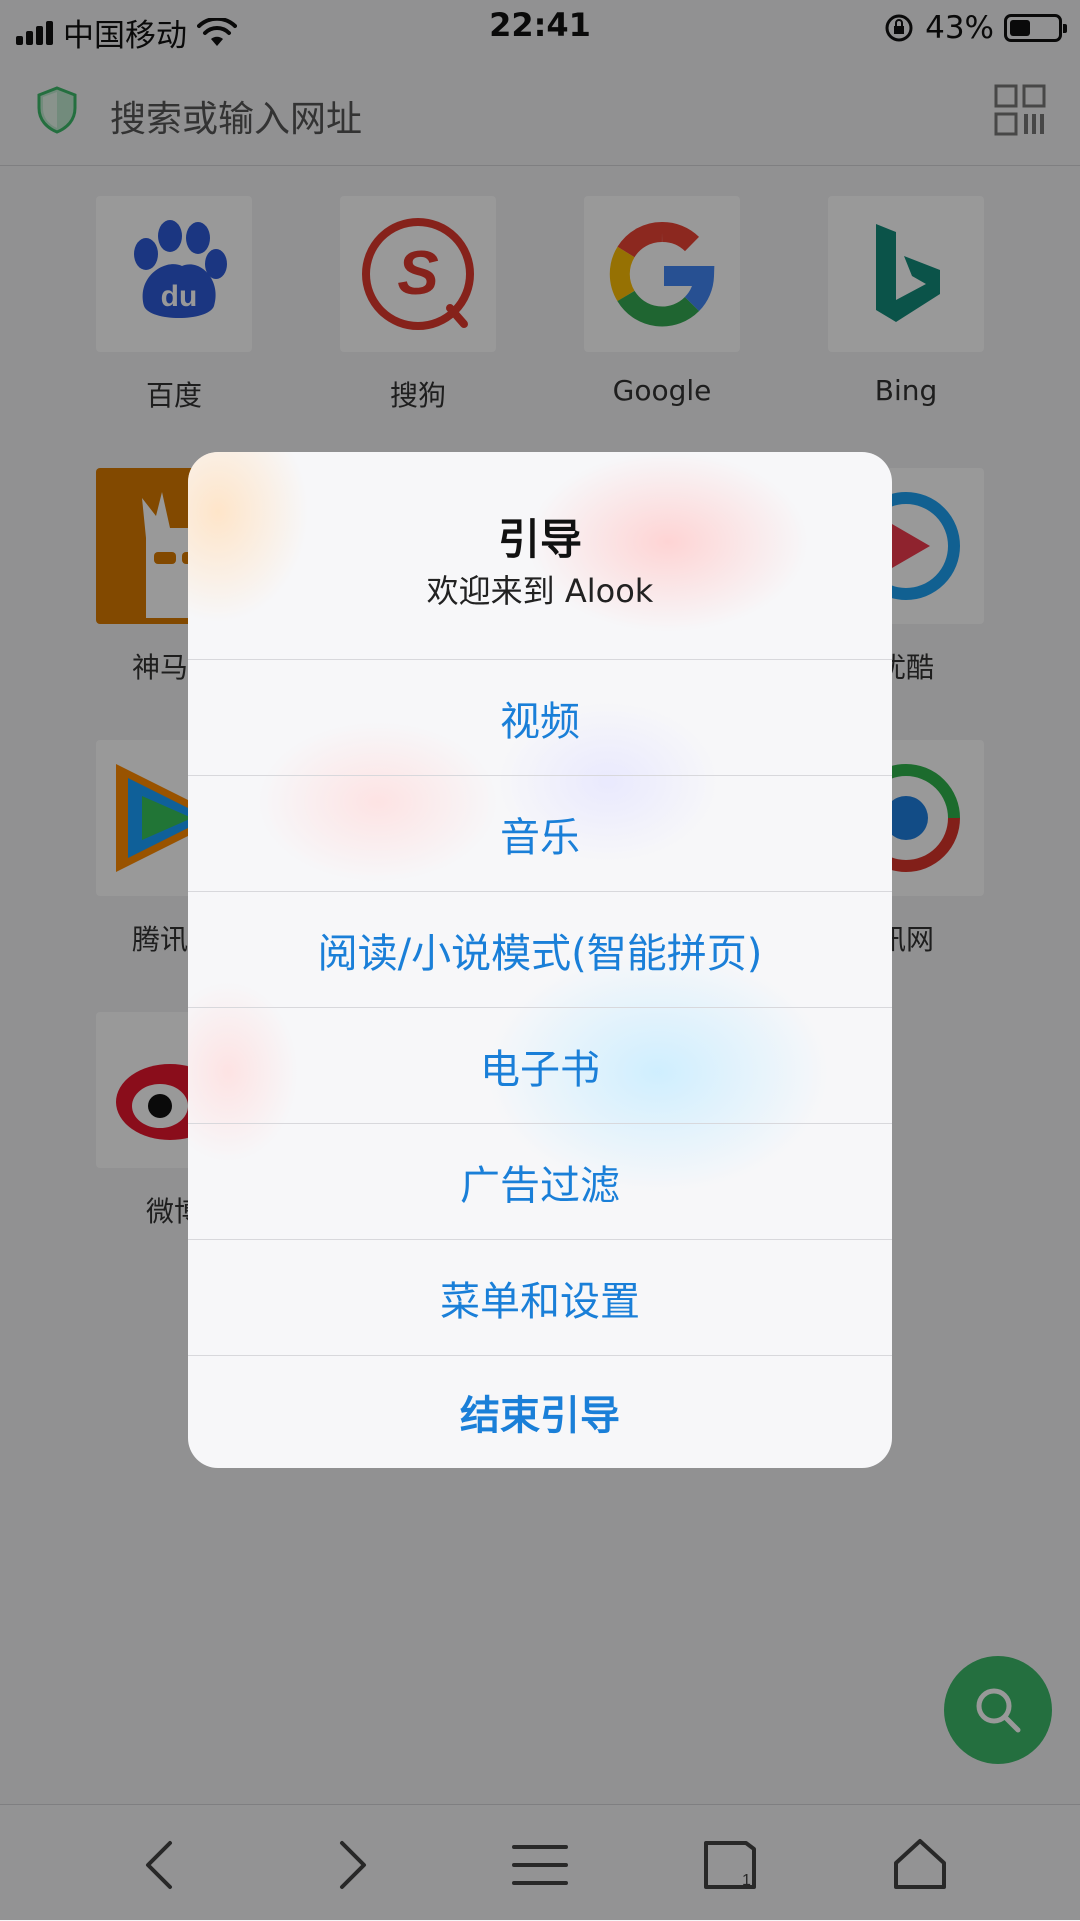 This screenshot has height=1921, width=1080. What do you see at coordinates (540, 591) in the screenshot?
I see `dialog-subtitle: 欢迎来到 Alook` at bounding box center [540, 591].